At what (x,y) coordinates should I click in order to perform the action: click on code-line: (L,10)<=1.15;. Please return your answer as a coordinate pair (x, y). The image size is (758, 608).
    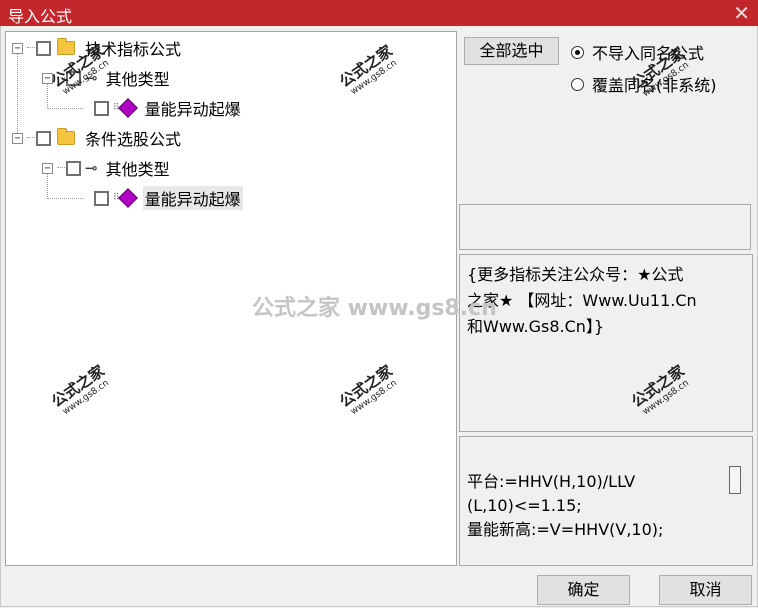
    Looking at the image, I should click on (524, 505).